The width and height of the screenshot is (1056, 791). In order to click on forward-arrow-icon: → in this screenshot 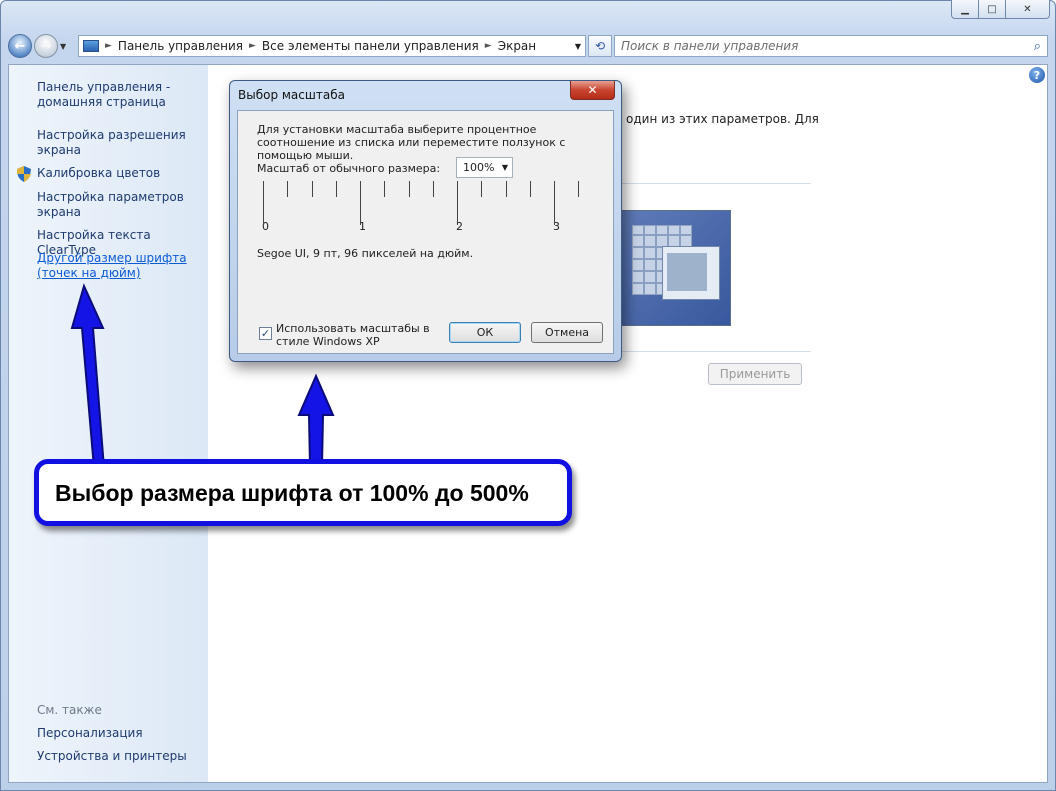, I will do `click(46, 46)`.